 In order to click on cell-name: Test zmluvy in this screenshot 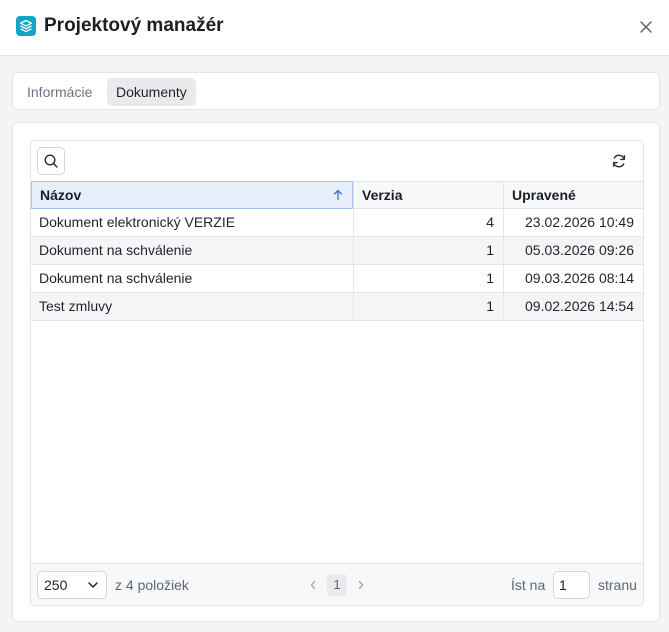, I will do `click(76, 306)`.